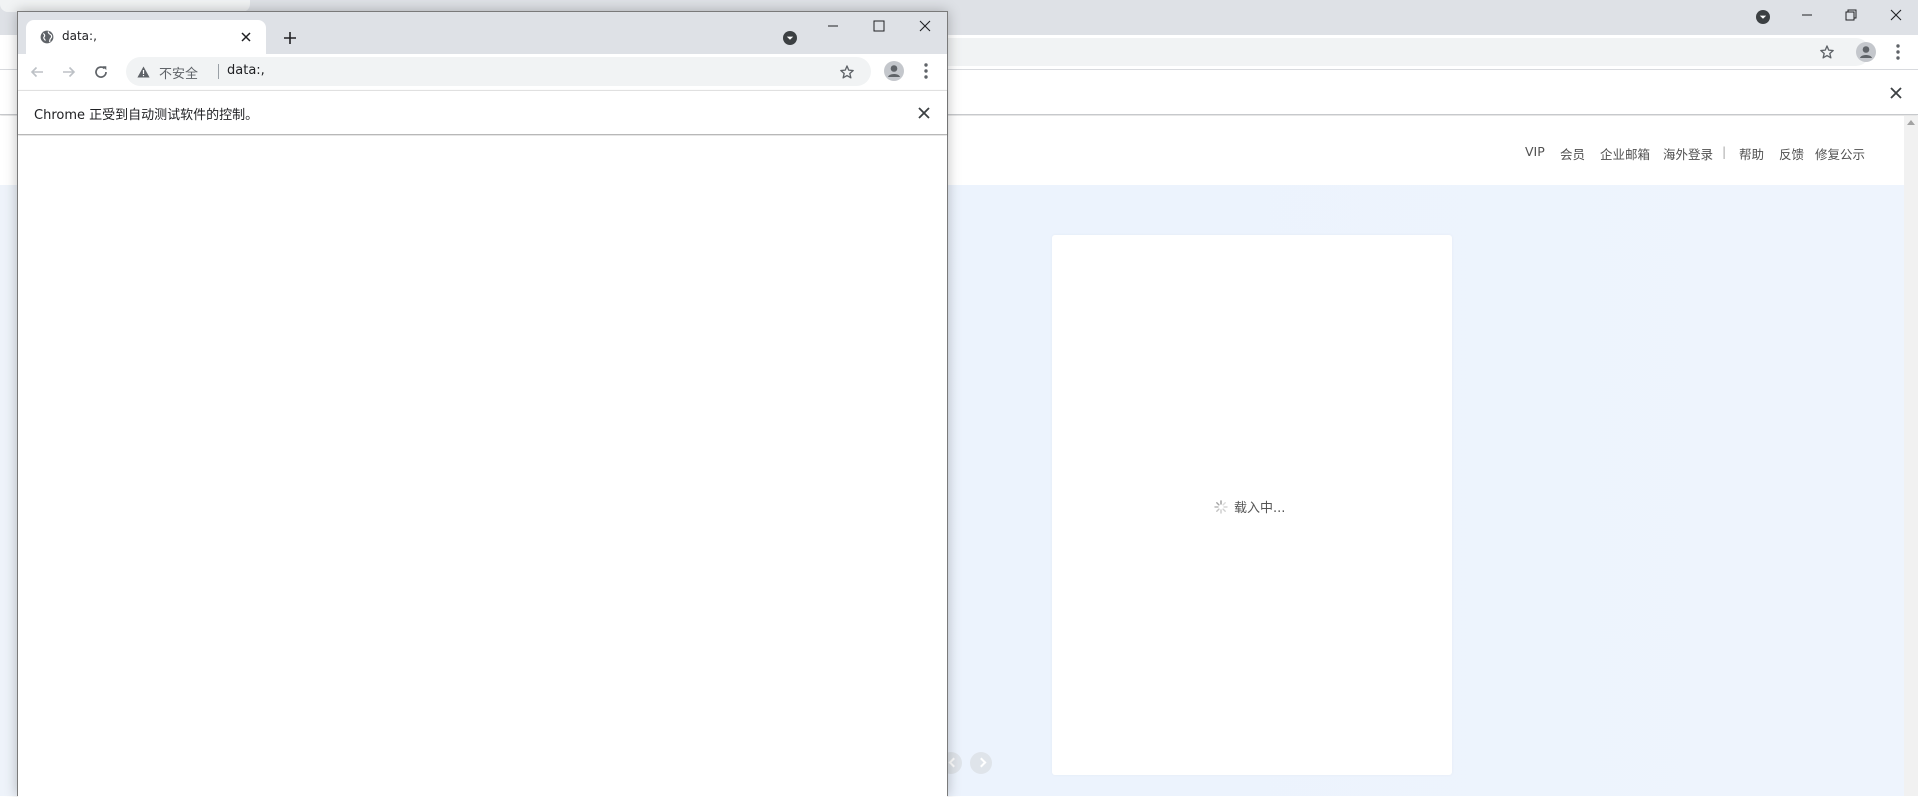  Describe the element at coordinates (37, 72) in the screenshot. I see `back-arrow-icon` at that location.